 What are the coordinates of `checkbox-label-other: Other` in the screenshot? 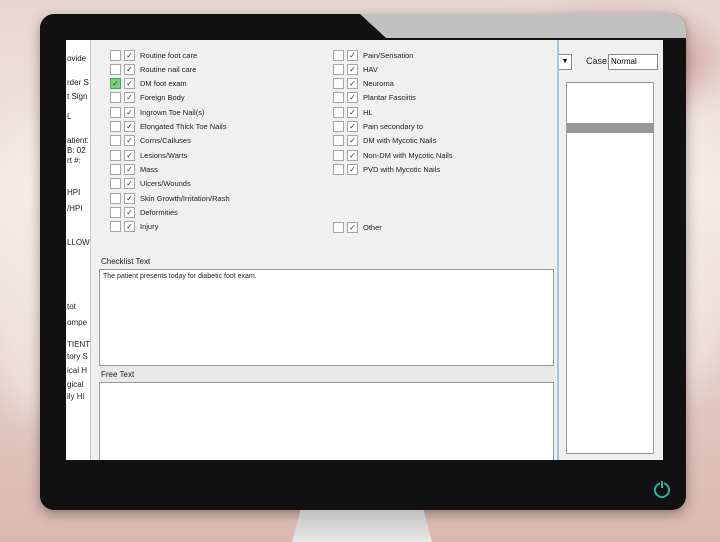 It's located at (372, 227).